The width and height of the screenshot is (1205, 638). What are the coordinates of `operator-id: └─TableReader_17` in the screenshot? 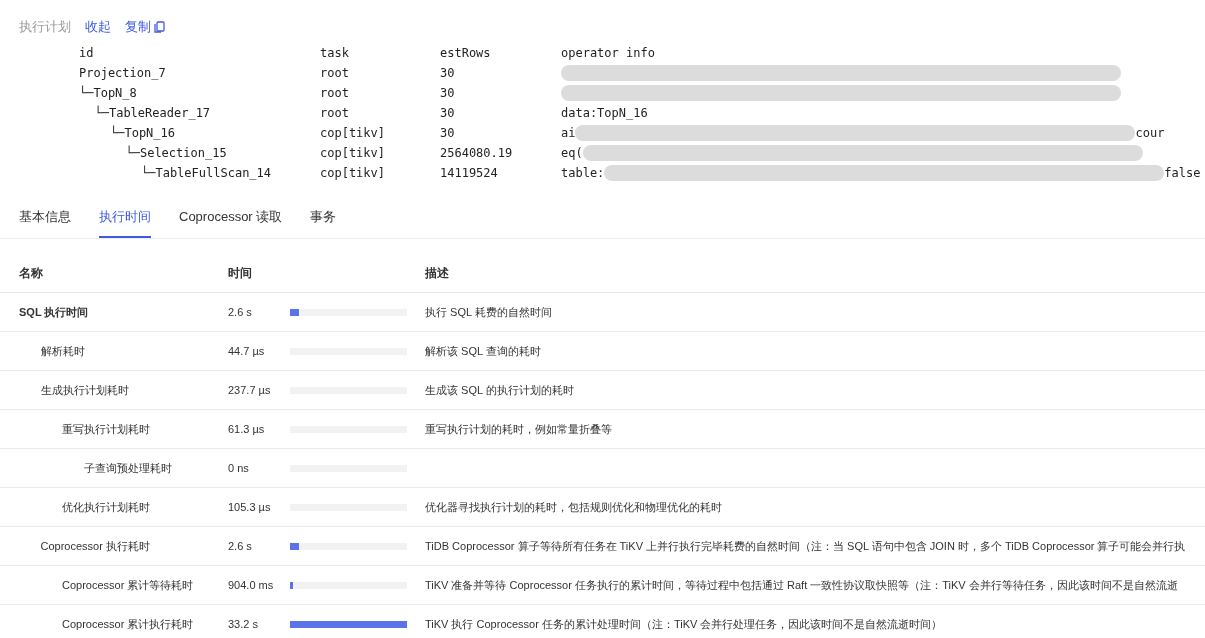 It's located at (152, 113).